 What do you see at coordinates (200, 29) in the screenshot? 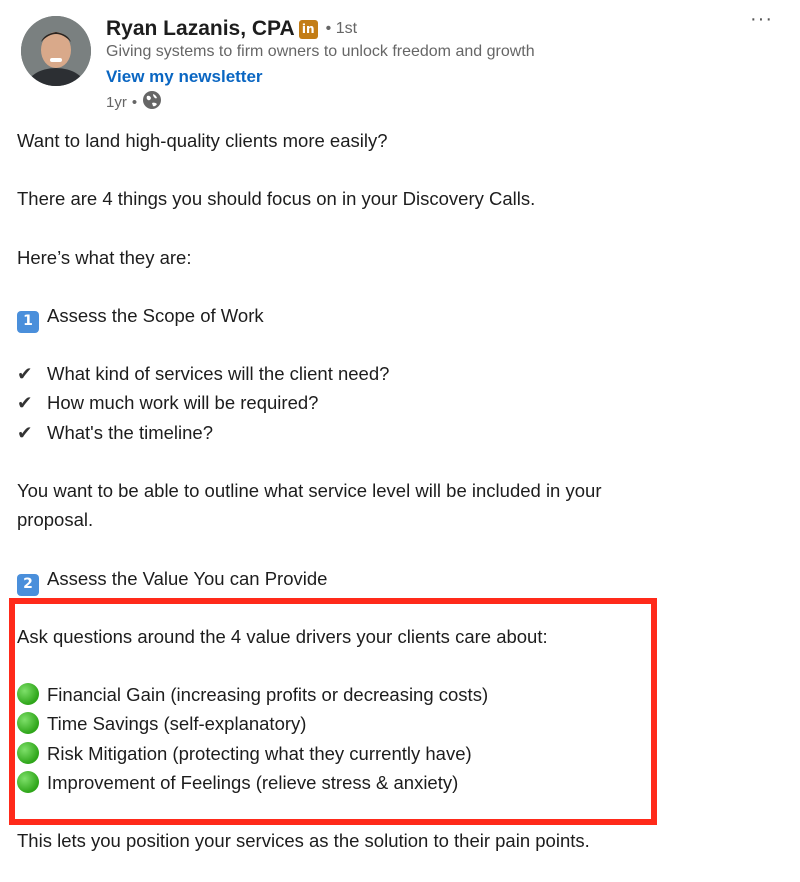
I see `author-name: Ryan Lazanis, CPA` at bounding box center [200, 29].